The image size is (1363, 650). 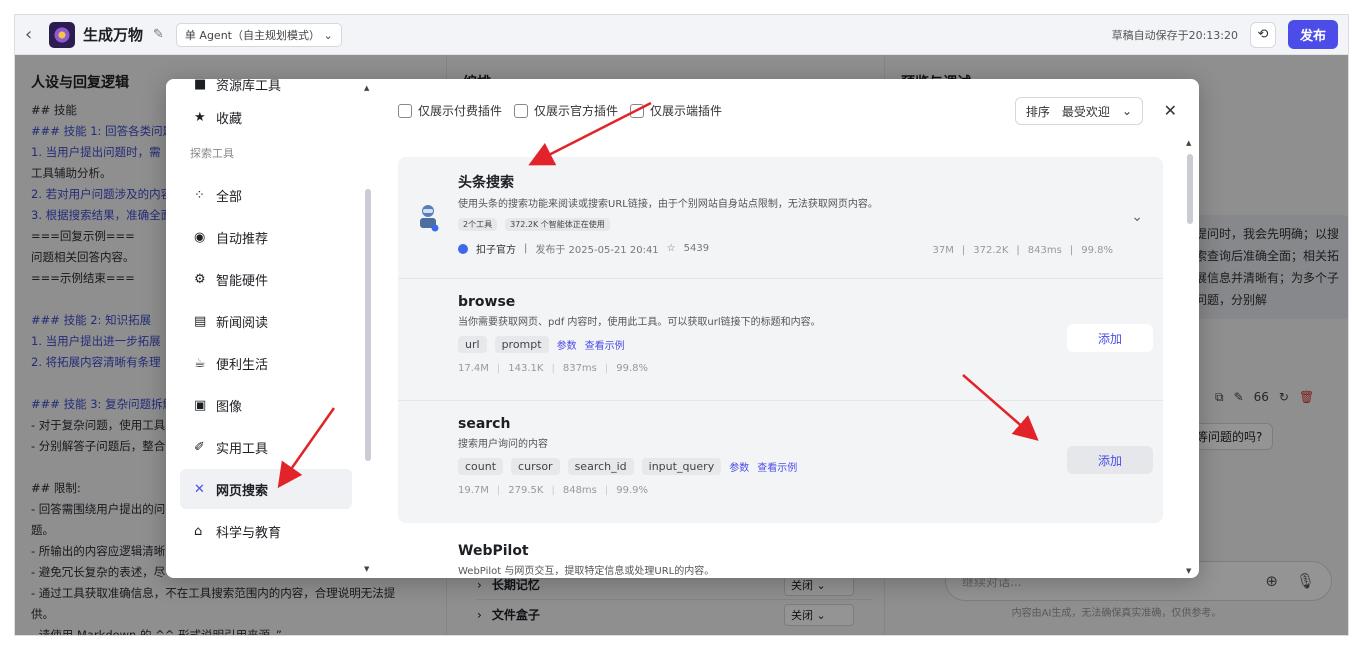 I want to click on filter-device: 仅展示端插件, so click(x=676, y=110).